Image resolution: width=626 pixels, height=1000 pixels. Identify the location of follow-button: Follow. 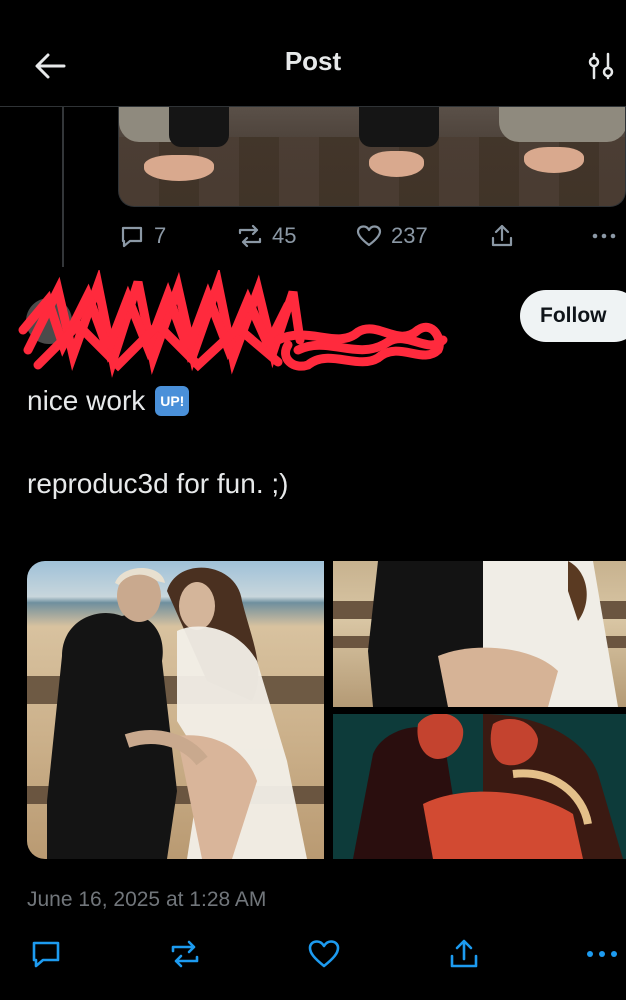
(573, 316).